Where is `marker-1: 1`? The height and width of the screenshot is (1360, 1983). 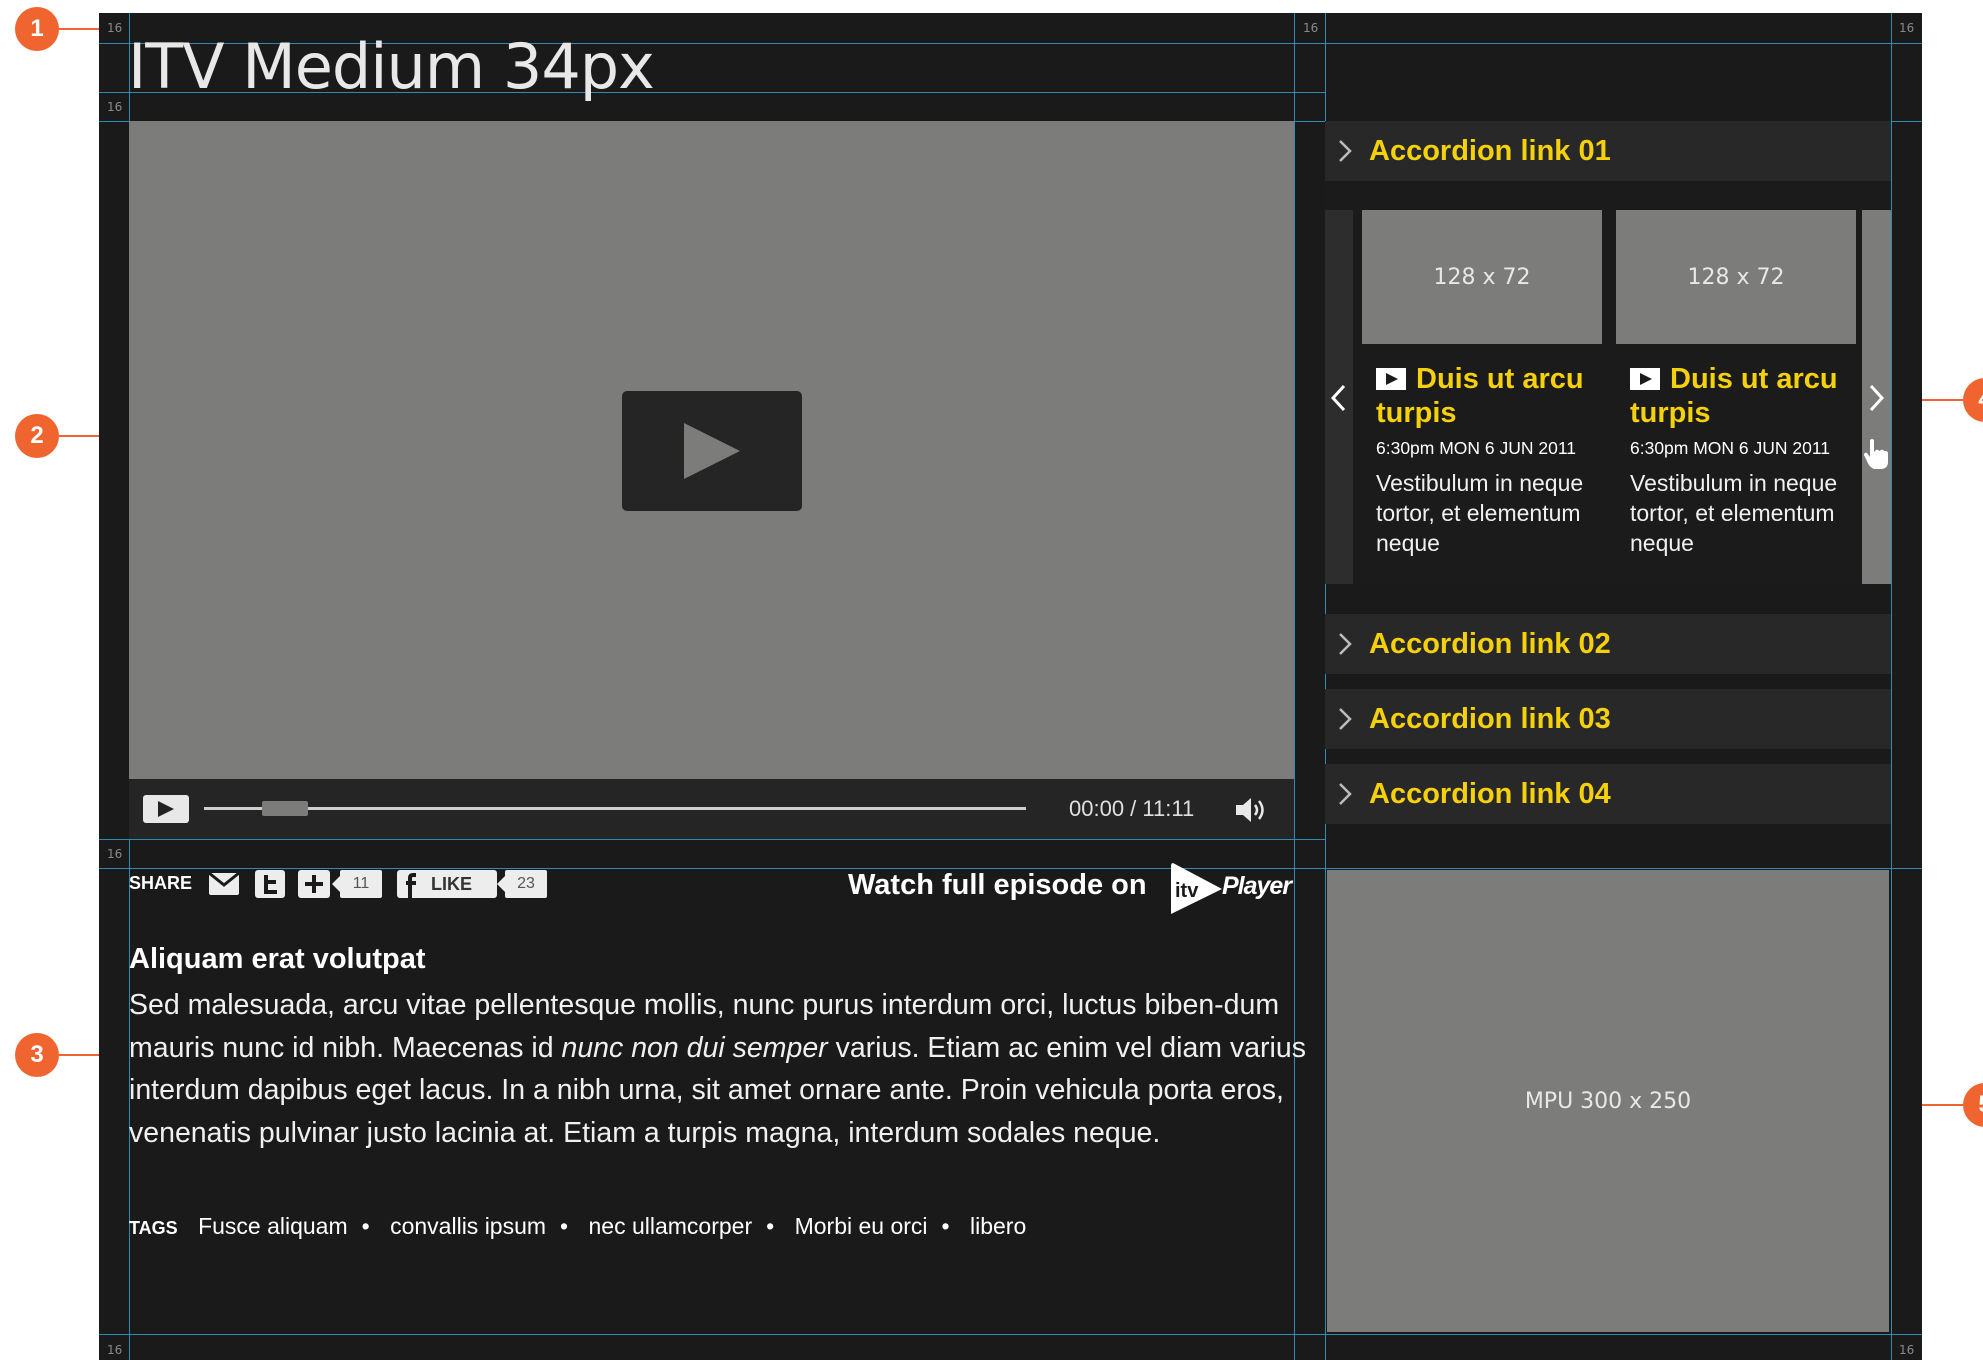 marker-1: 1 is located at coordinates (37, 29).